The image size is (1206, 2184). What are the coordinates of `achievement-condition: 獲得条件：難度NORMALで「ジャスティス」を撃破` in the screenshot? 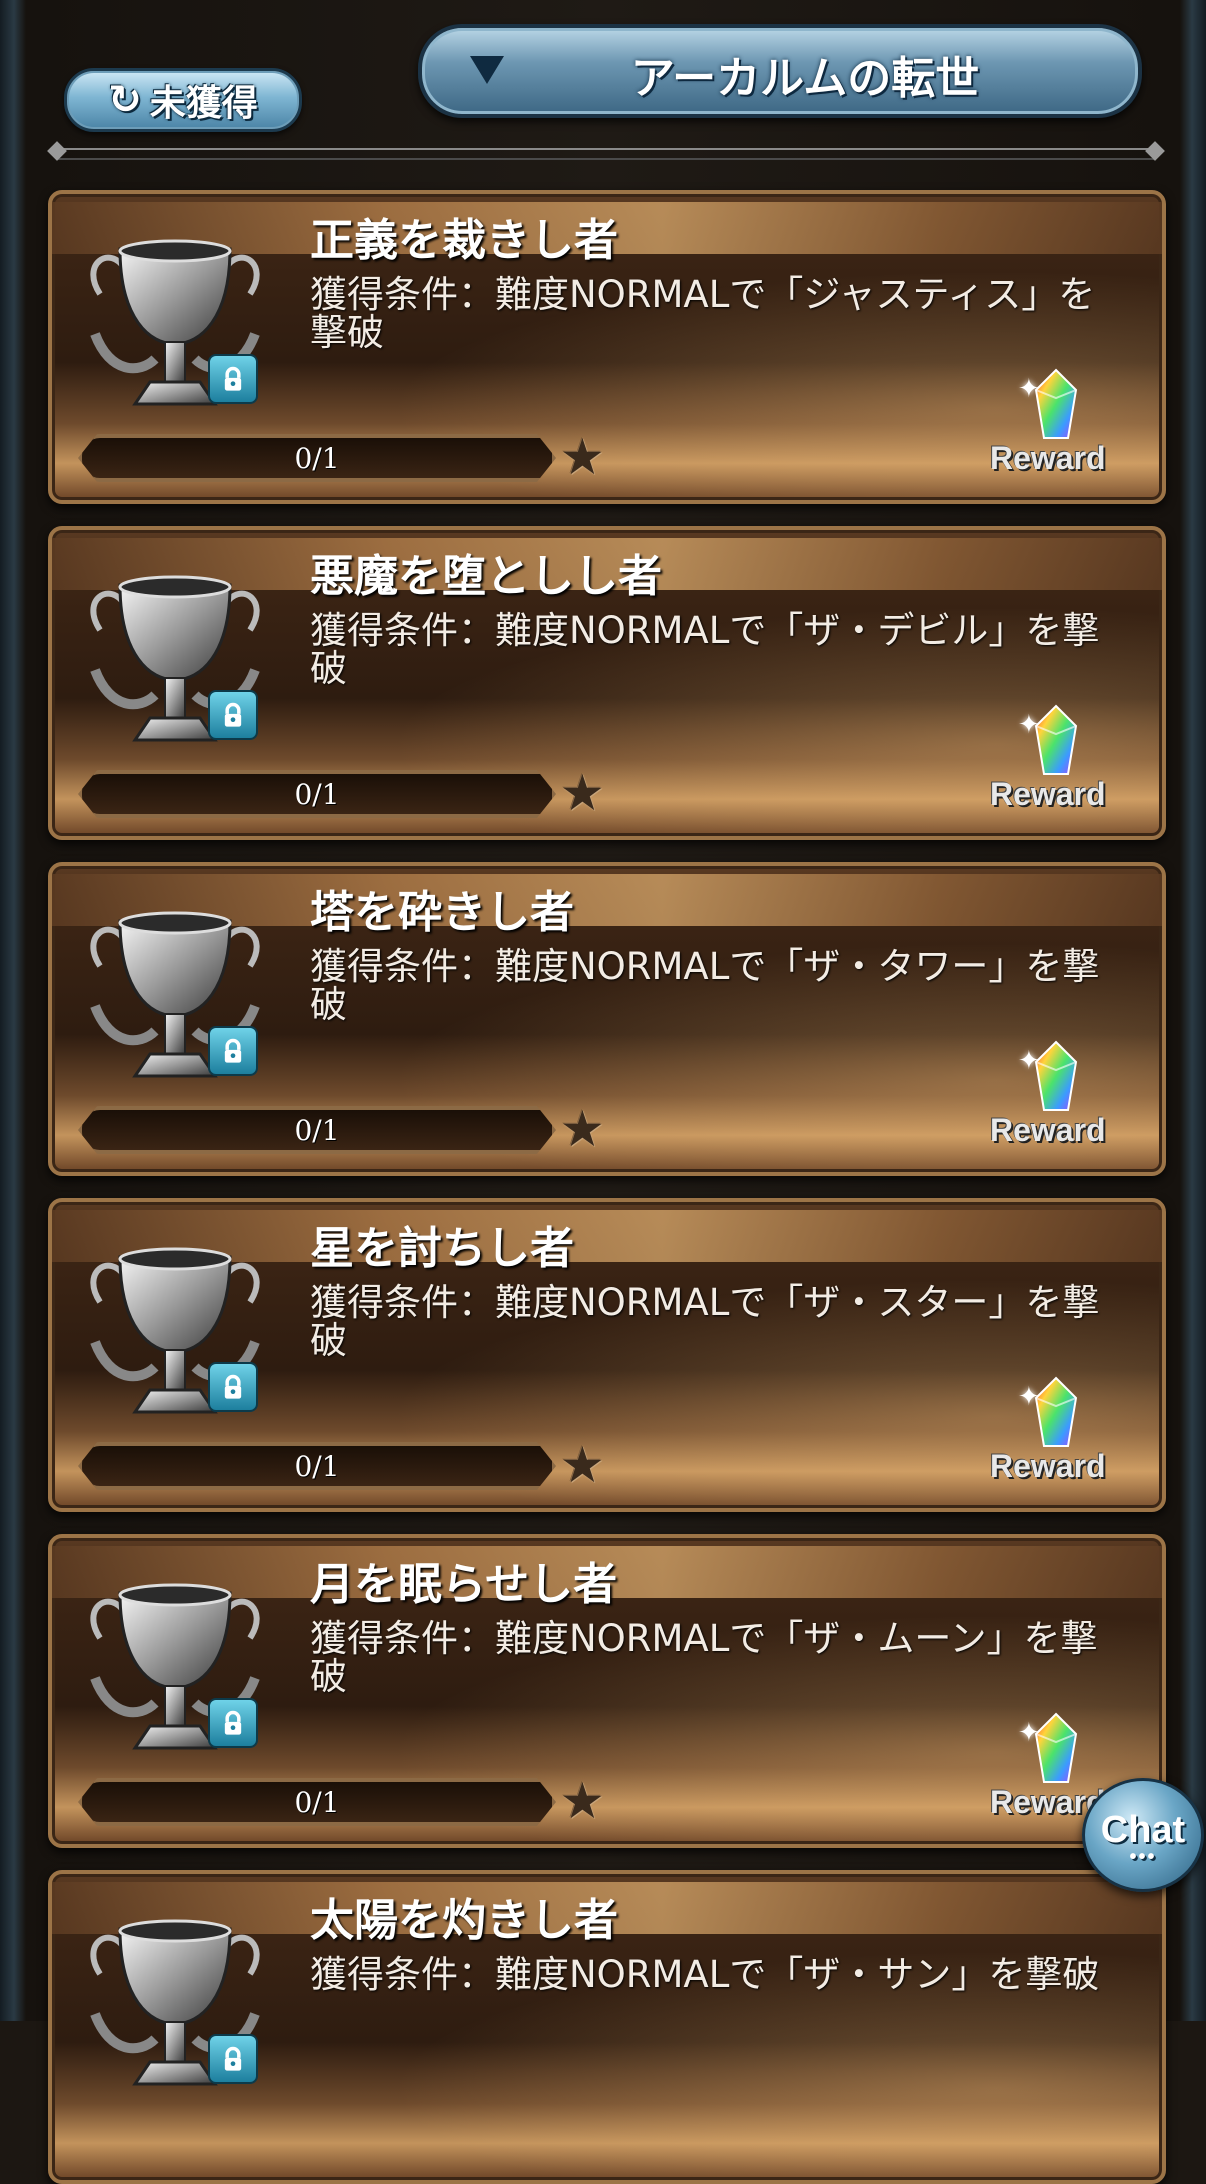 It's located at (703, 313).